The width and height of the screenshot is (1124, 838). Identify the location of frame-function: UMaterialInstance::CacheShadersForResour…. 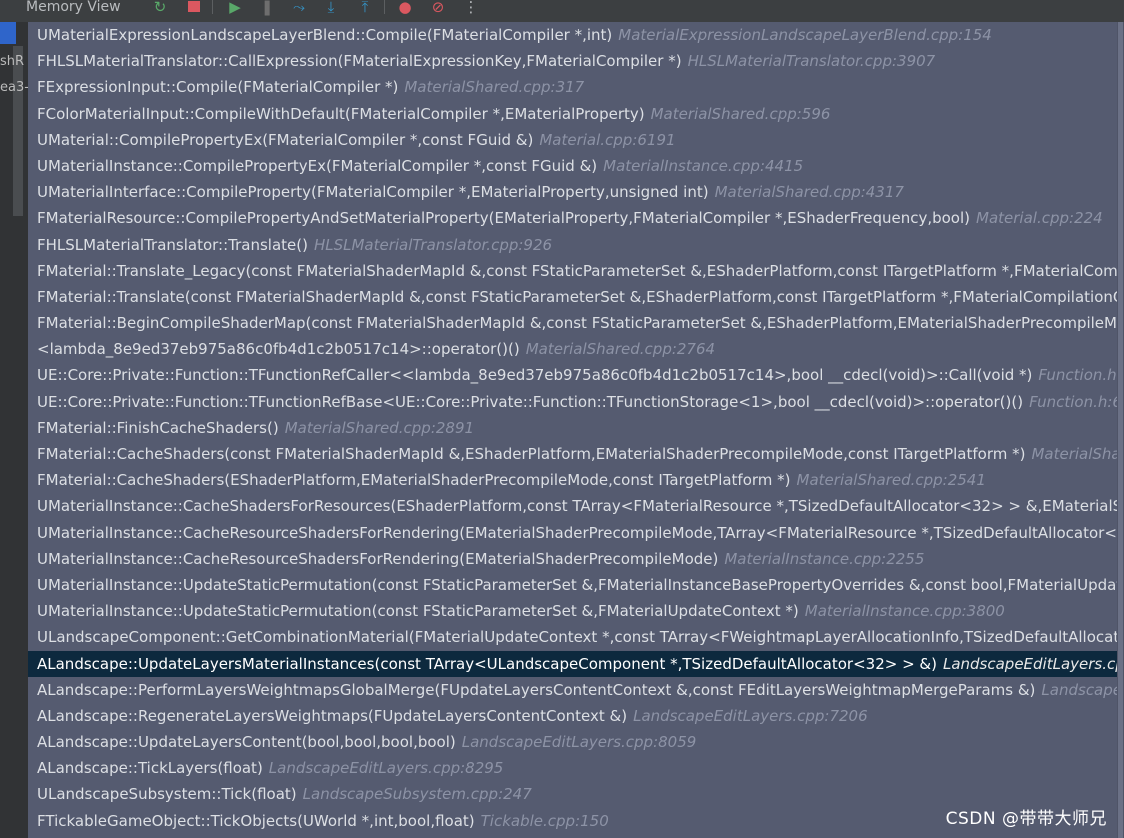
(577, 506).